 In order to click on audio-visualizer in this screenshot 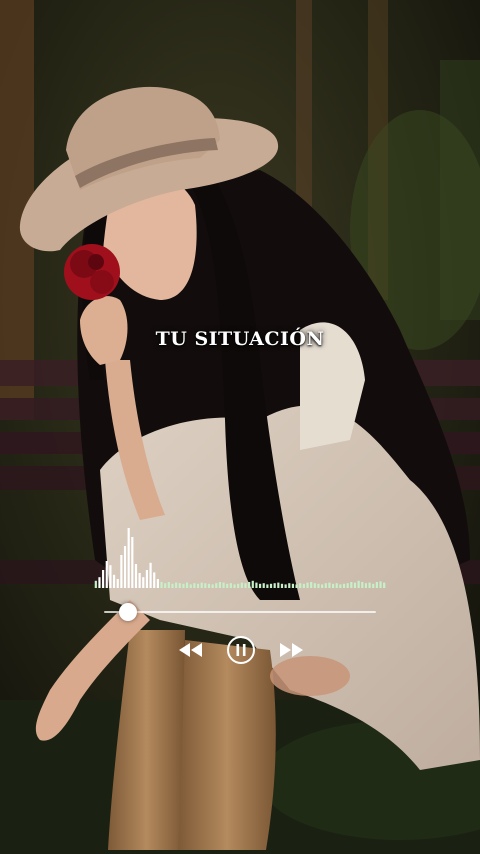, I will do `click(240, 558)`.